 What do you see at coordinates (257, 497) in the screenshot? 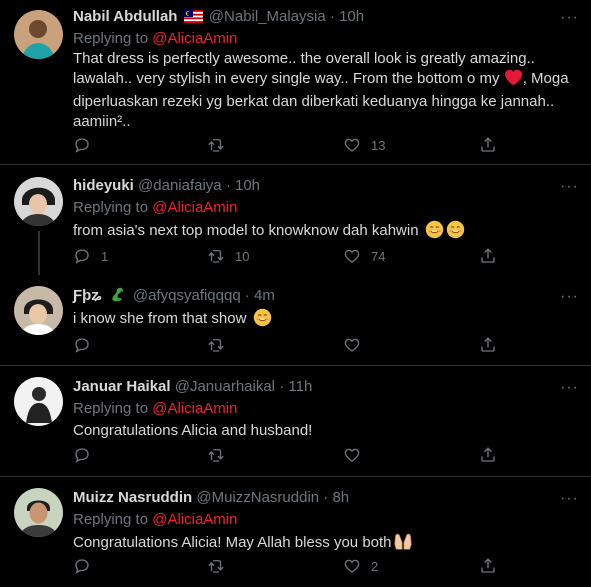
I see `handle: @MuizzNasruddin` at bounding box center [257, 497].